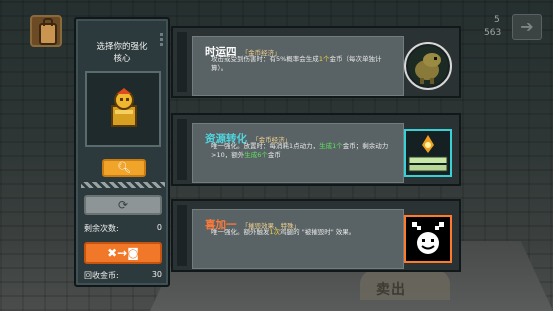 Image resolution: width=553 pixels, height=311 pixels. What do you see at coordinates (159, 227) in the screenshot?
I see `reroll-count-value: 0` at bounding box center [159, 227].